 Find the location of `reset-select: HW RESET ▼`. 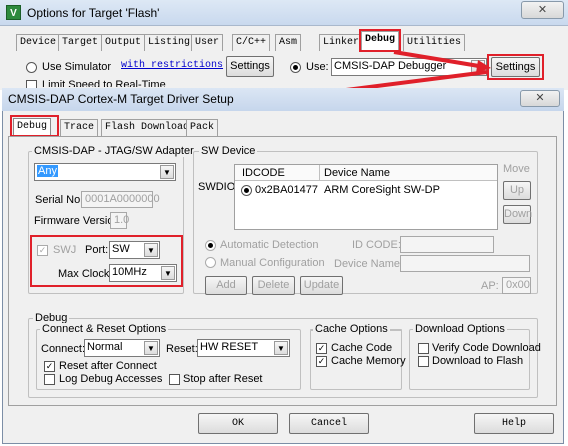

reset-select: HW RESET ▼ is located at coordinates (243, 348).